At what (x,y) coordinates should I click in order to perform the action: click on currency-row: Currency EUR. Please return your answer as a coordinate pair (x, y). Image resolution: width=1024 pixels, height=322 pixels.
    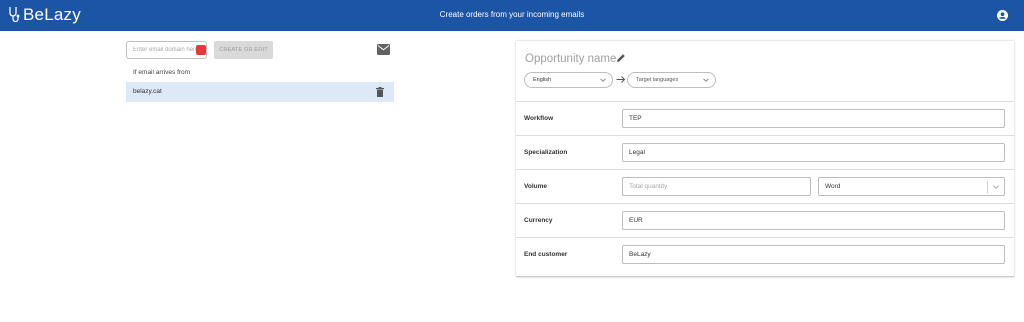
    Looking at the image, I should click on (765, 220).